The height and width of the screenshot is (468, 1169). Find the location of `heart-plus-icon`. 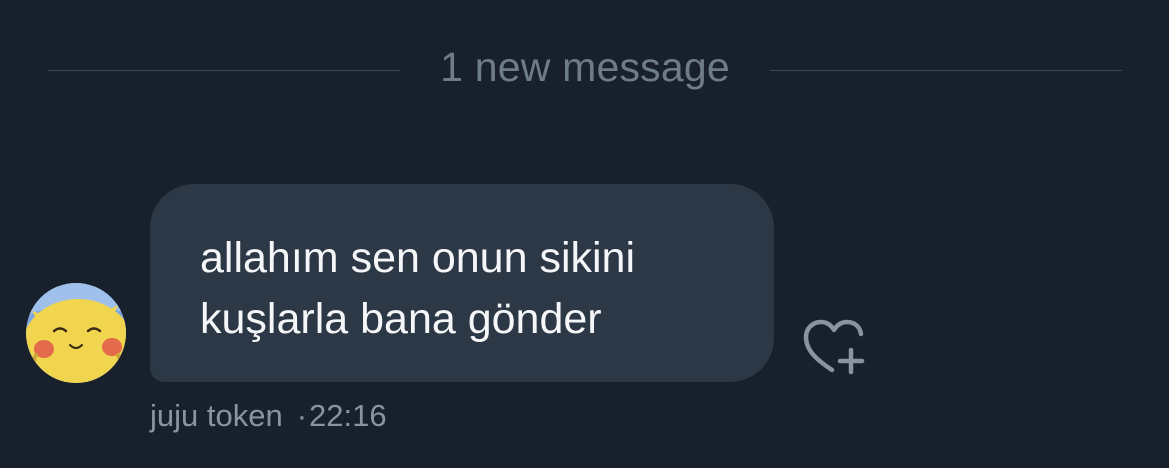

heart-plus-icon is located at coordinates (834, 347).